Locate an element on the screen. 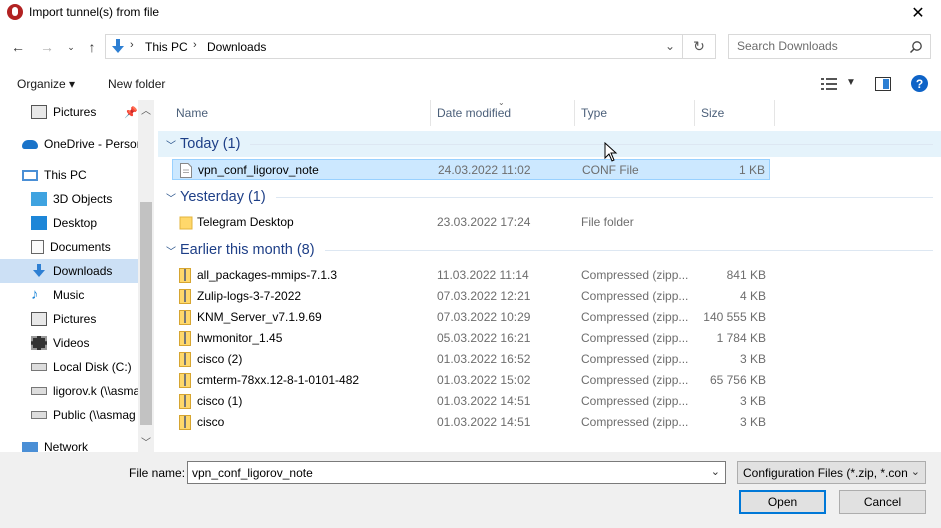 This screenshot has width=941, height=528. sidebar-item-network: Network is located at coordinates (80, 443).